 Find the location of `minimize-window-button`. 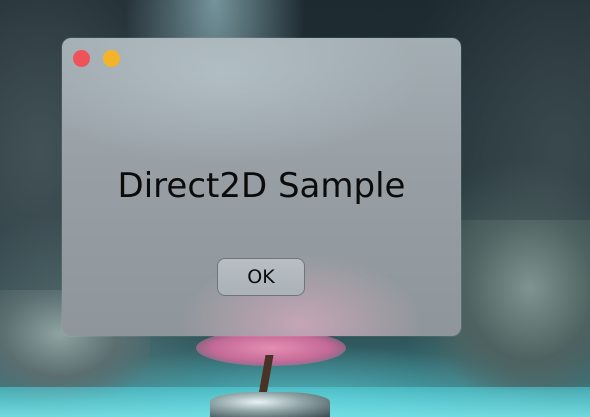

minimize-window-button is located at coordinates (111, 58).